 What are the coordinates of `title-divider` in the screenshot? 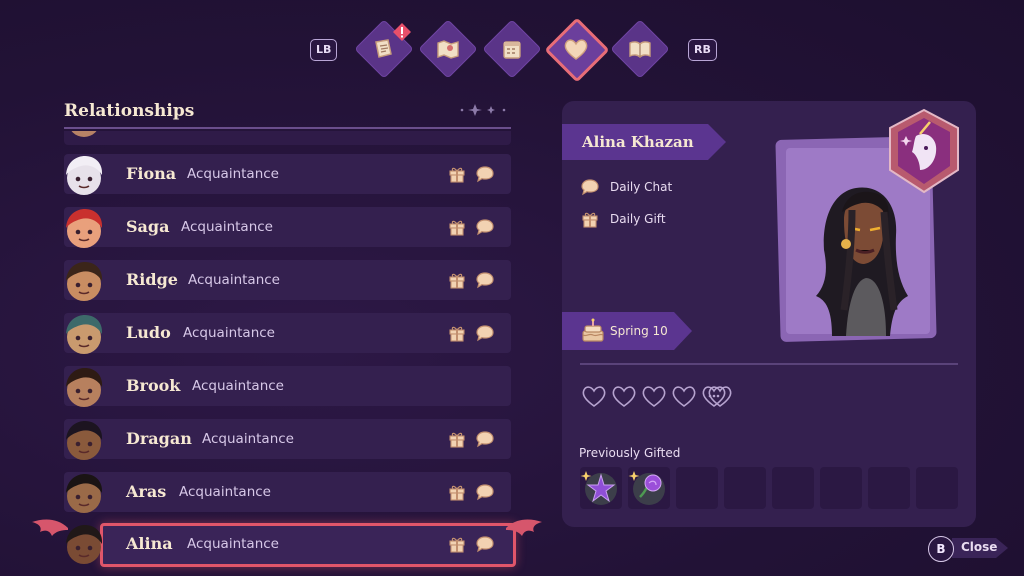 It's located at (287, 128).